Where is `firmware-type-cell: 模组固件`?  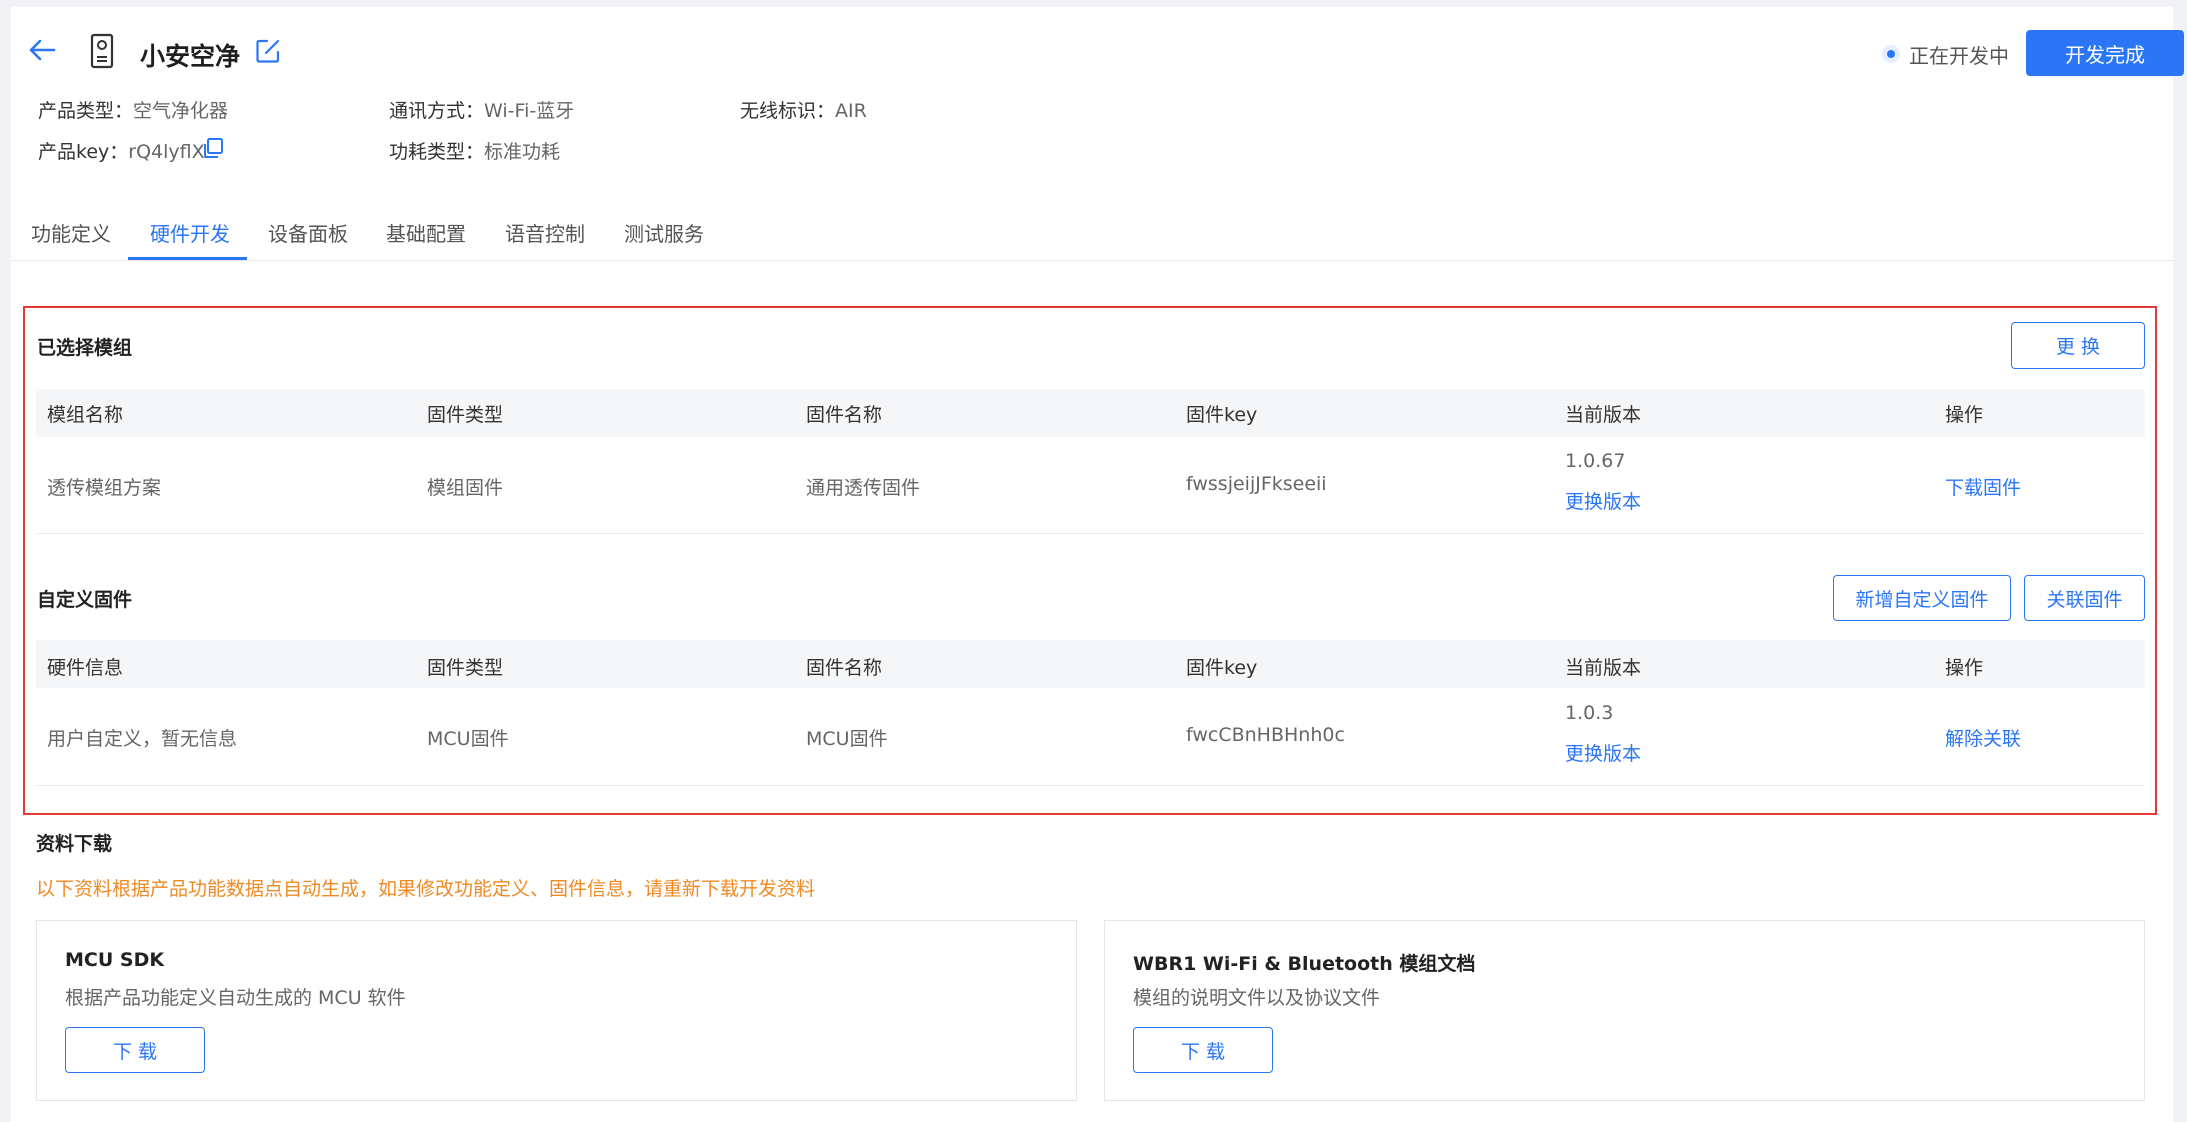
firmware-type-cell: 模组固件 is located at coordinates (465, 488).